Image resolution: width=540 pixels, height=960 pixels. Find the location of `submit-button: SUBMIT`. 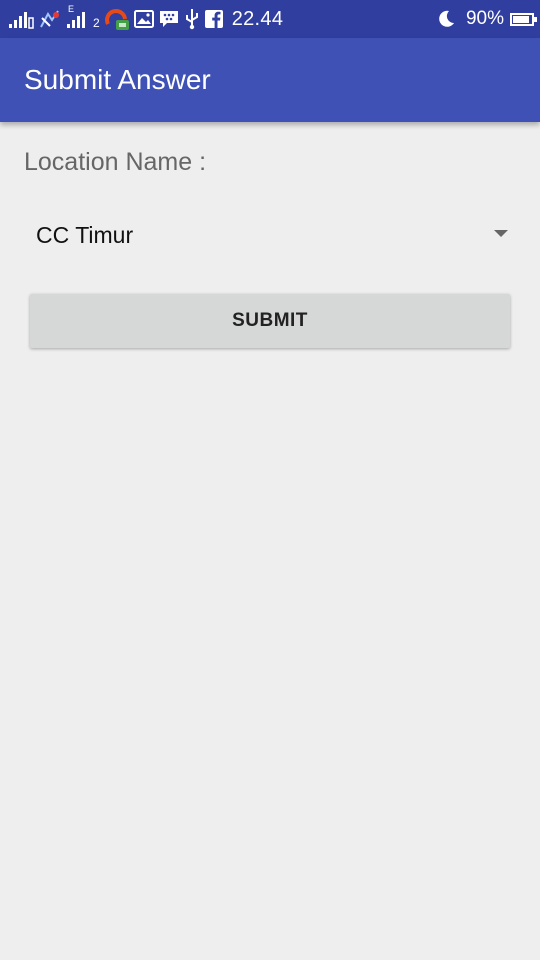

submit-button: SUBMIT is located at coordinates (270, 321).